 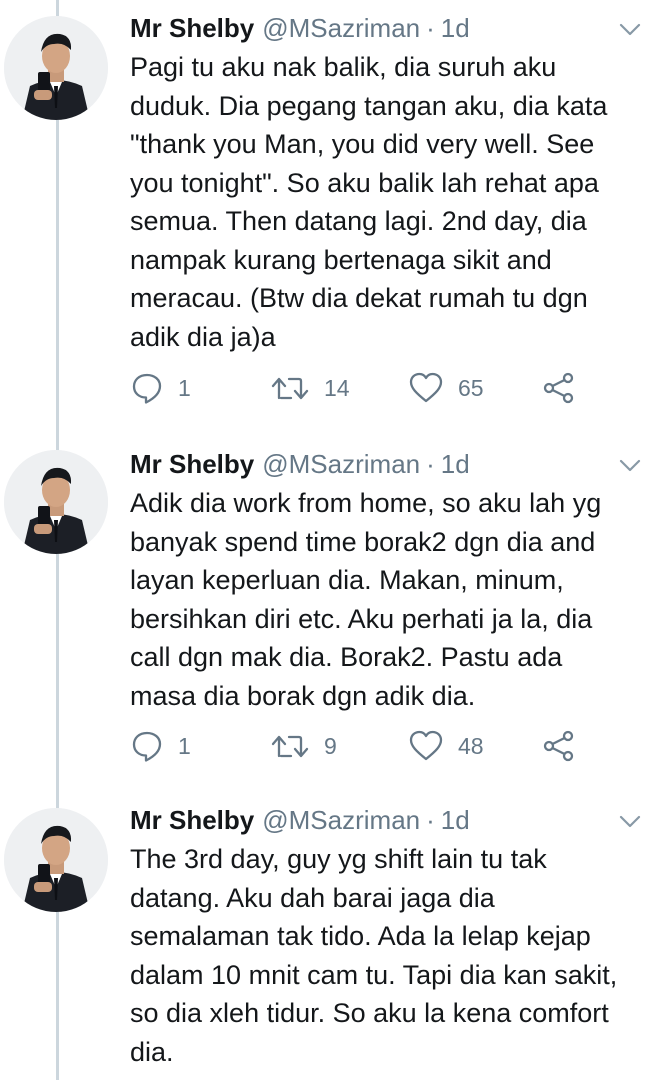 What do you see at coordinates (380, 388) in the screenshot?
I see `tweet-actions: 1 14 65` at bounding box center [380, 388].